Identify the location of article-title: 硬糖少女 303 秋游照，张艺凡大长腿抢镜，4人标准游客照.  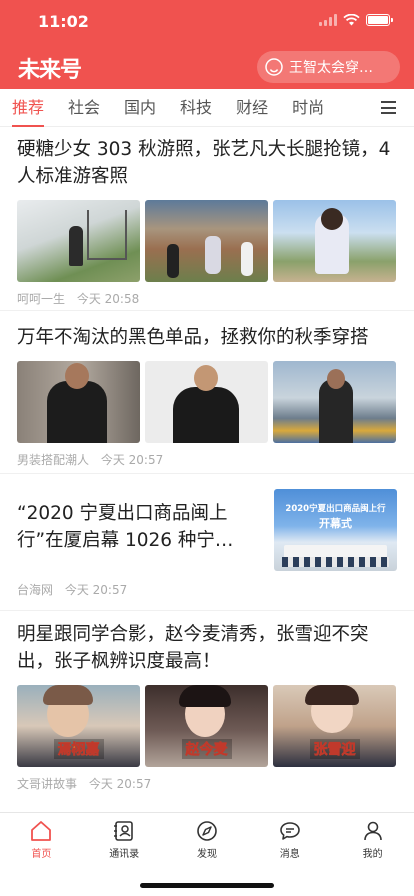
(204, 163).